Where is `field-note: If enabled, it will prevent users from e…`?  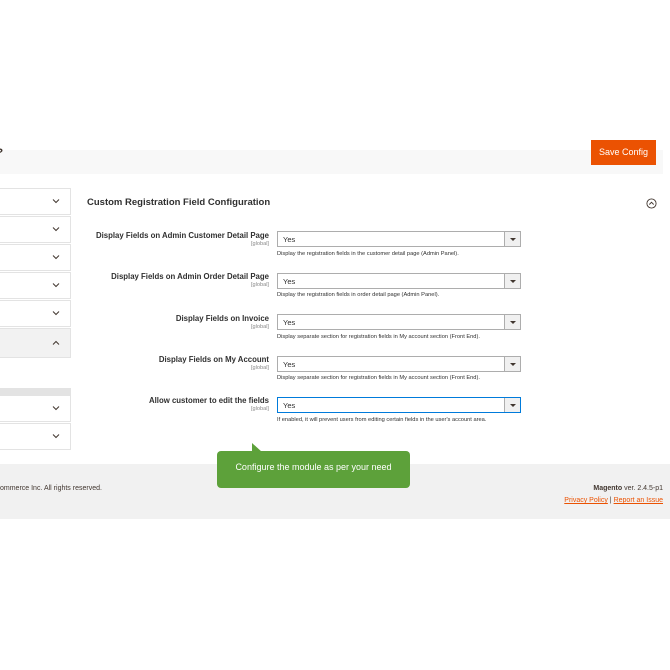
field-note: If enabled, it will prevent users from e… is located at coordinates (382, 420).